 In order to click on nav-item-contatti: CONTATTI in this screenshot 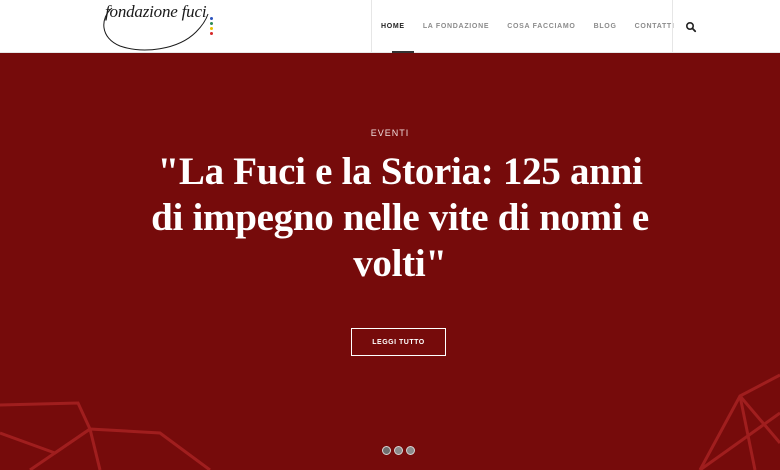, I will do `click(655, 26)`.